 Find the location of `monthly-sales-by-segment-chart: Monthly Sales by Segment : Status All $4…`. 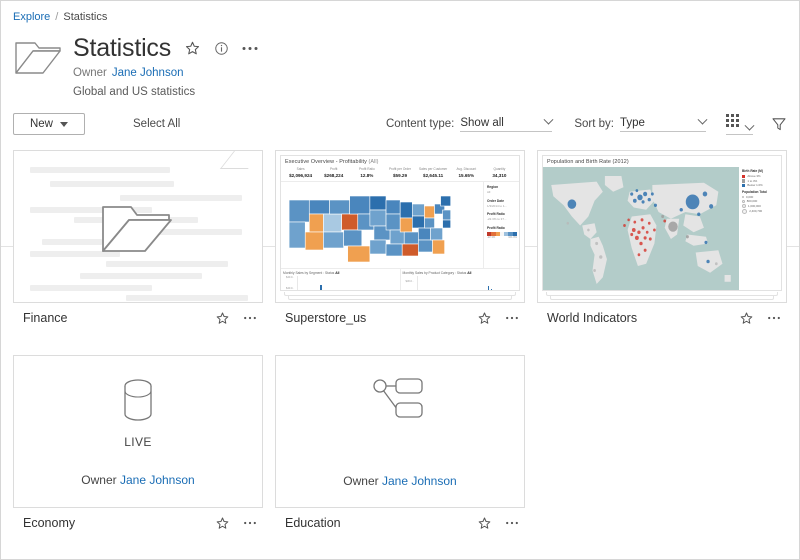

monthly-sales-by-segment-chart: Monthly Sales by Segment : Status All $4… is located at coordinates (340, 279).